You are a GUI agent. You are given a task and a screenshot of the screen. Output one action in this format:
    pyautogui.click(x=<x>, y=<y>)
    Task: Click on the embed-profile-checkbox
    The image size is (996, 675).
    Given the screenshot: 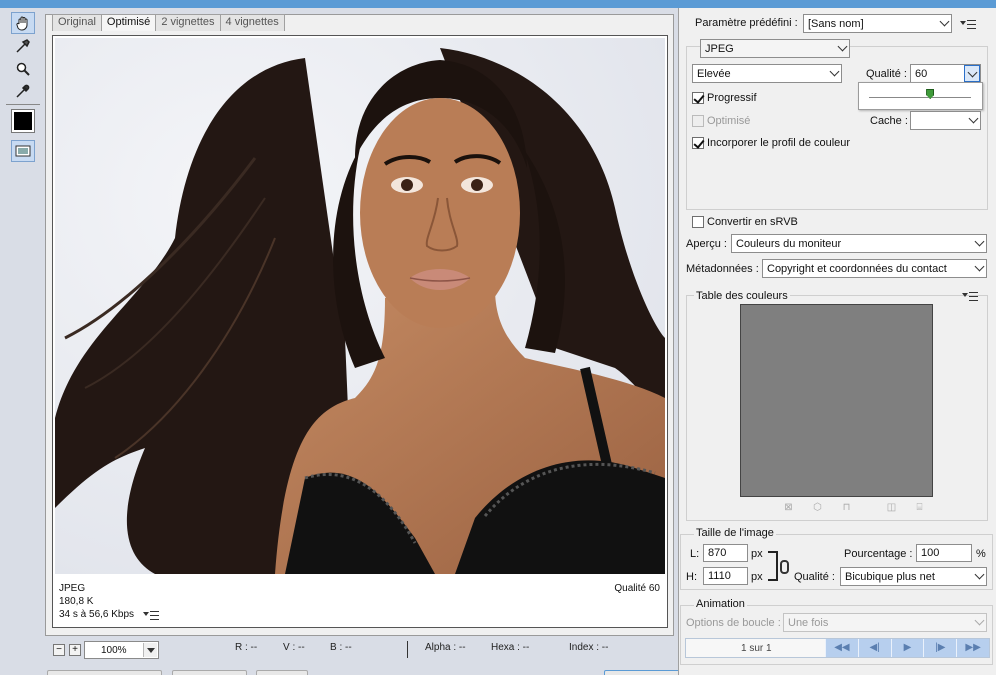 What is the action you would take?
    pyautogui.click(x=698, y=143)
    